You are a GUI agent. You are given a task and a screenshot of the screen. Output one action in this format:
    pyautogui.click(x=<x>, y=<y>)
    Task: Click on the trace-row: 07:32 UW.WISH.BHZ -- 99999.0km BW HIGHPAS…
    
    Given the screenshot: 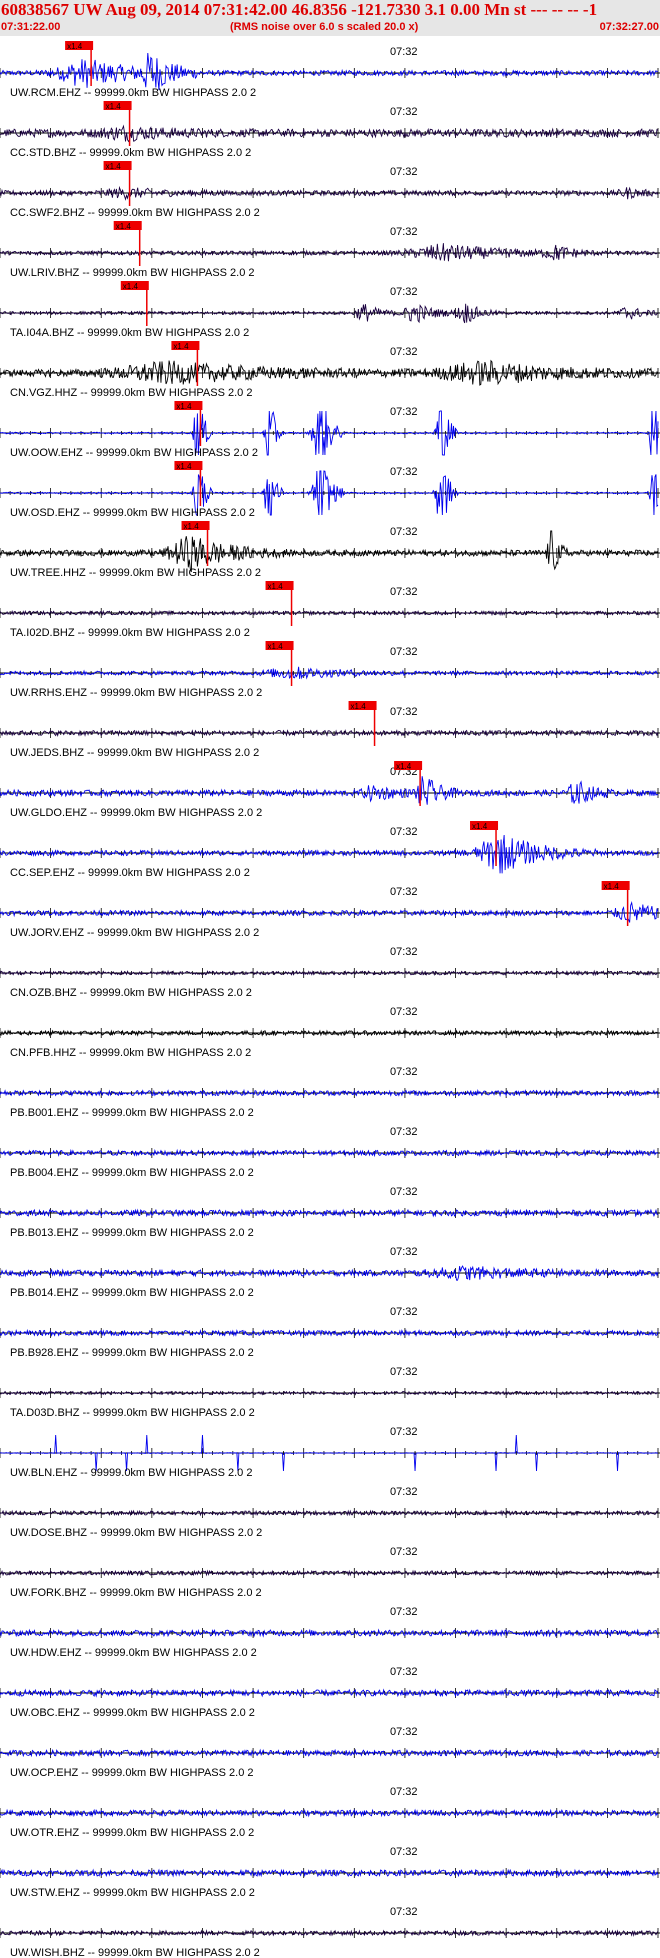 What is the action you would take?
    pyautogui.click(x=330, y=1932)
    